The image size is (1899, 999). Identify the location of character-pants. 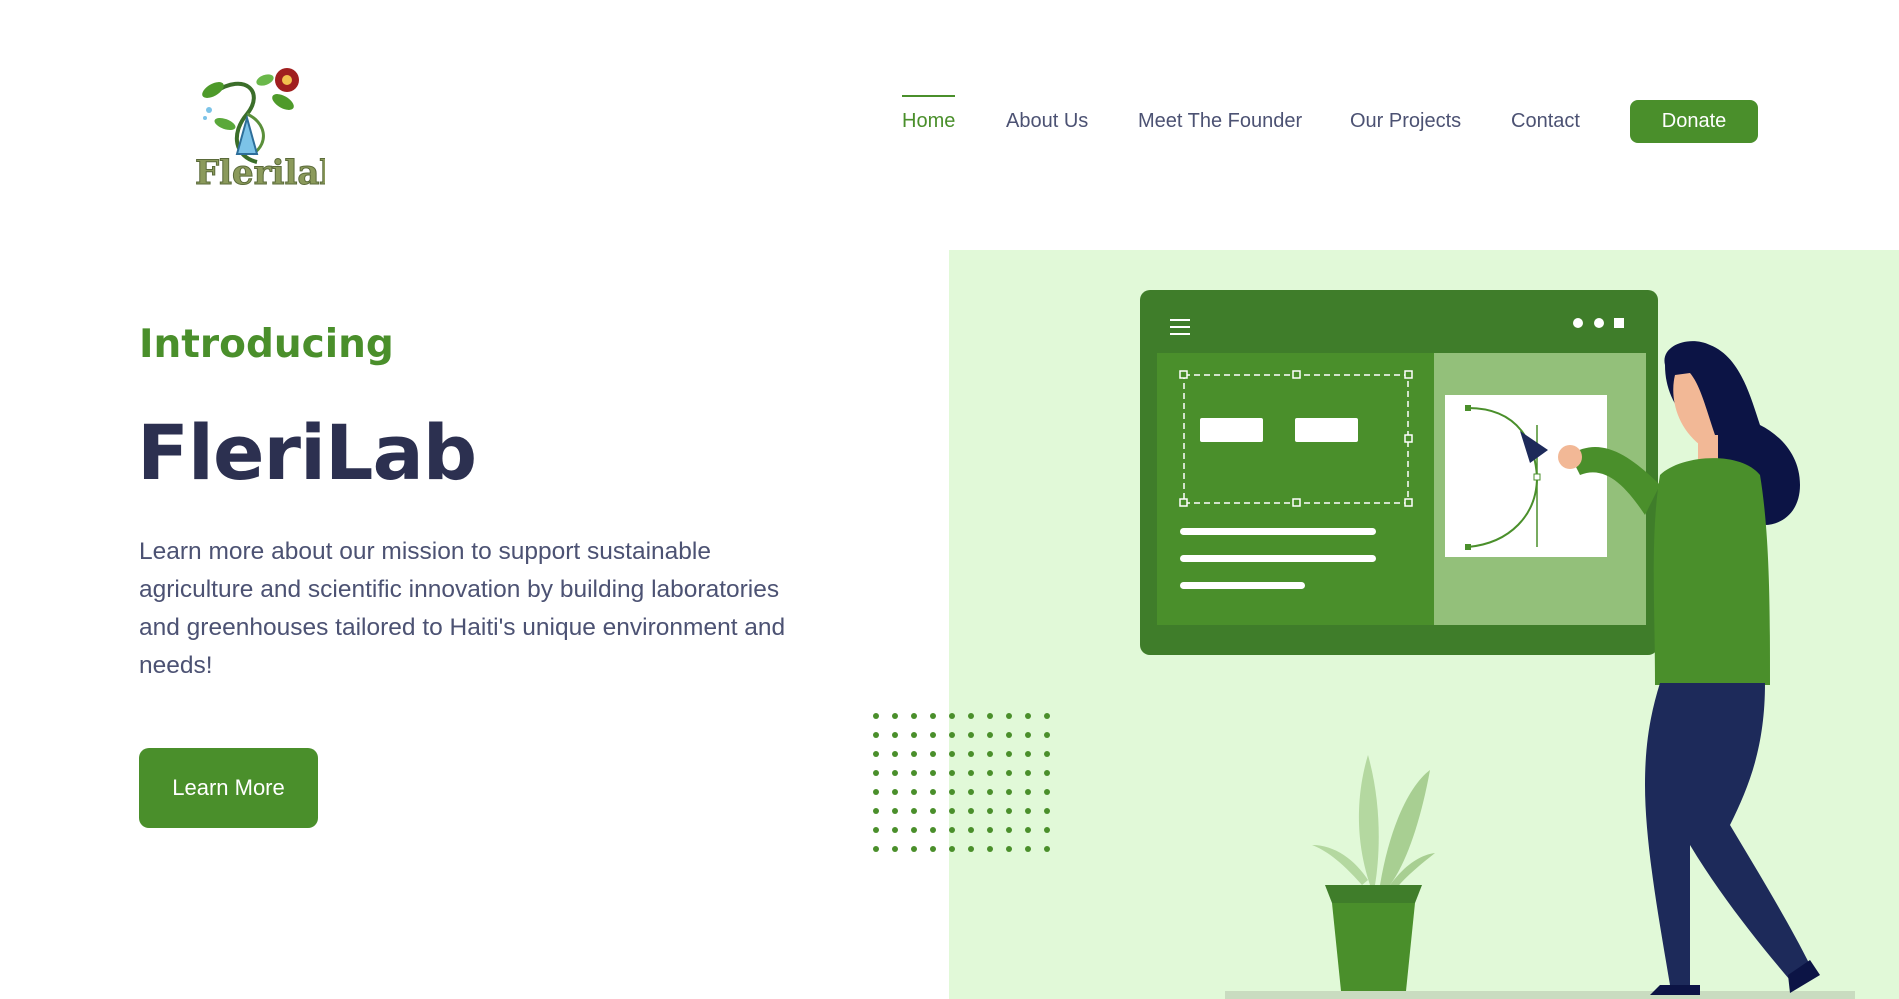
(1727, 834).